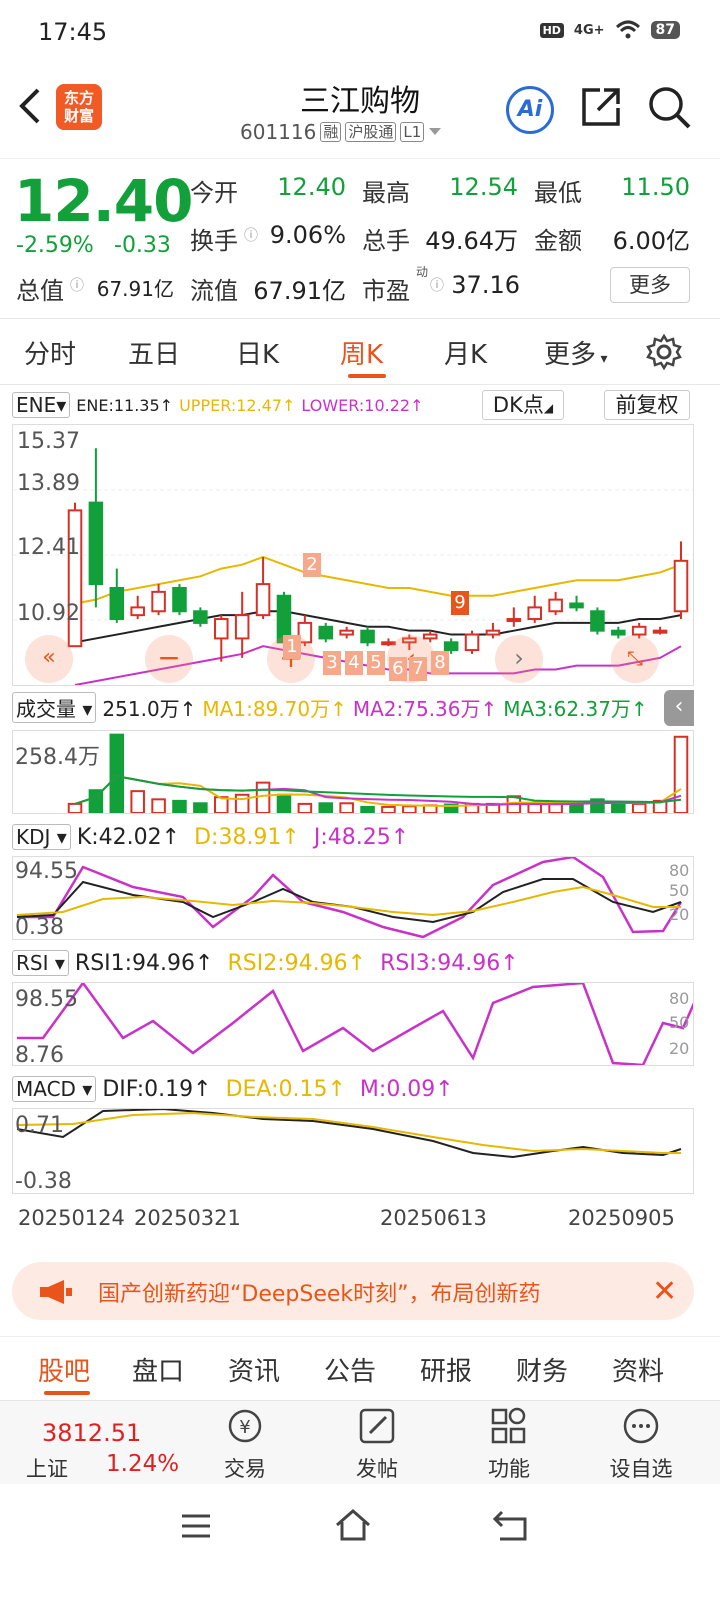 This screenshot has width=720, height=1600. I want to click on dk-point-button: DK点◢, so click(523, 405).